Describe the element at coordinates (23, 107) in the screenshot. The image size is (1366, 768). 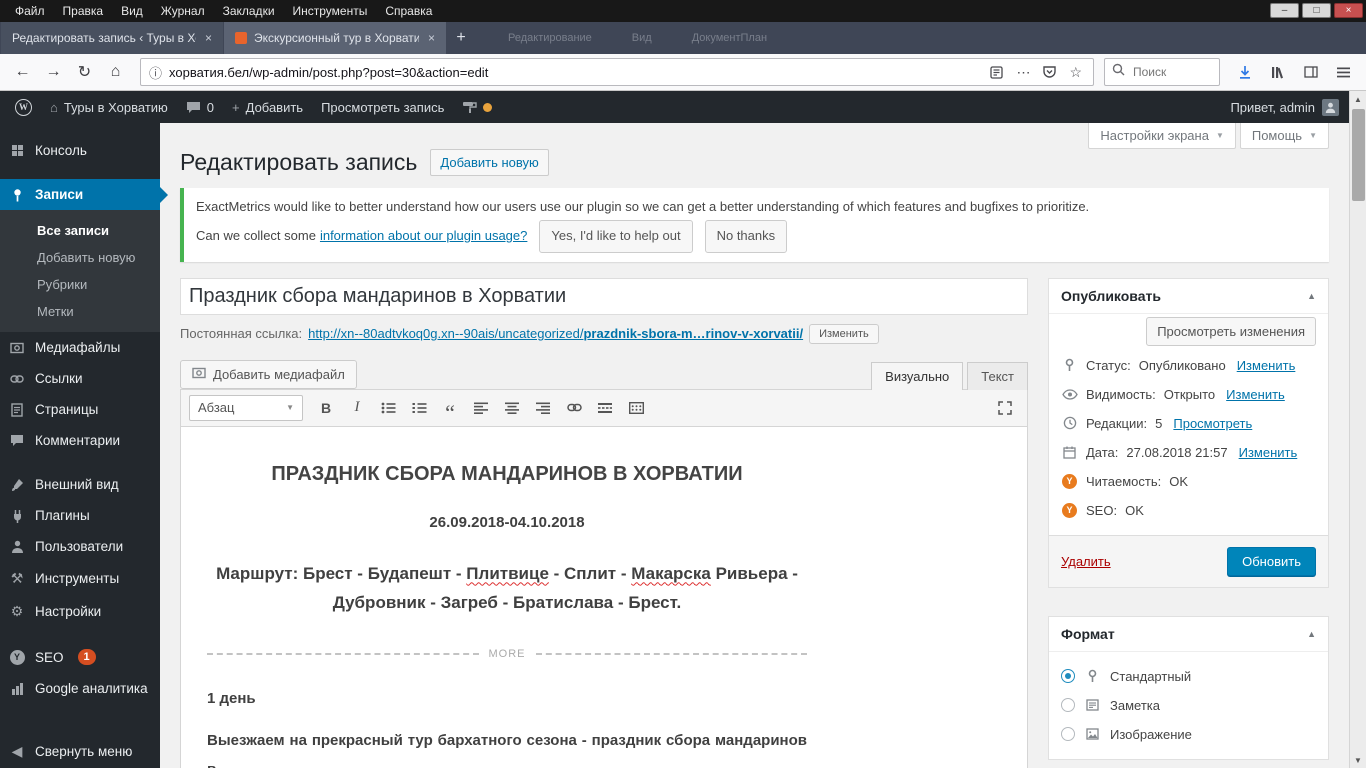
I see `wp-logo-menu: W` at that location.